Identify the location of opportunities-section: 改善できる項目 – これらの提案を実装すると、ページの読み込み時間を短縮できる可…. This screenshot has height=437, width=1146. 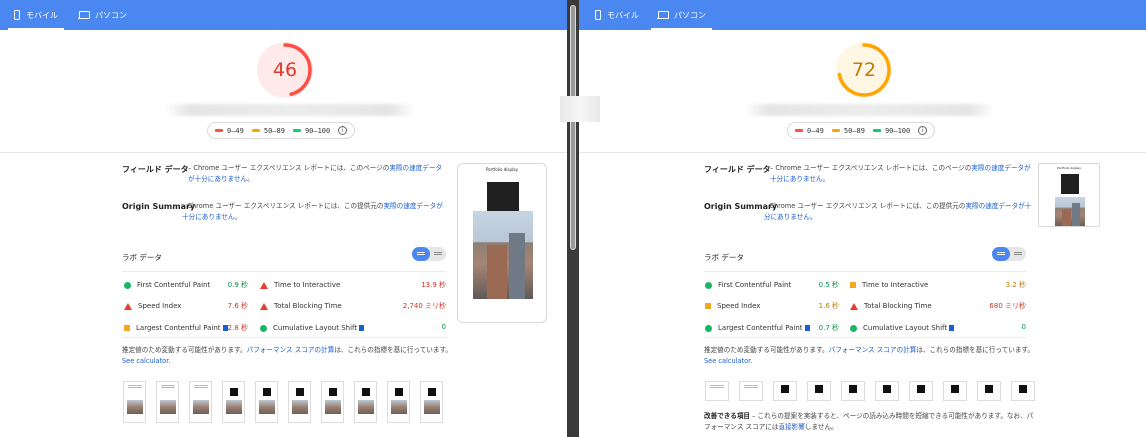
(871, 422).